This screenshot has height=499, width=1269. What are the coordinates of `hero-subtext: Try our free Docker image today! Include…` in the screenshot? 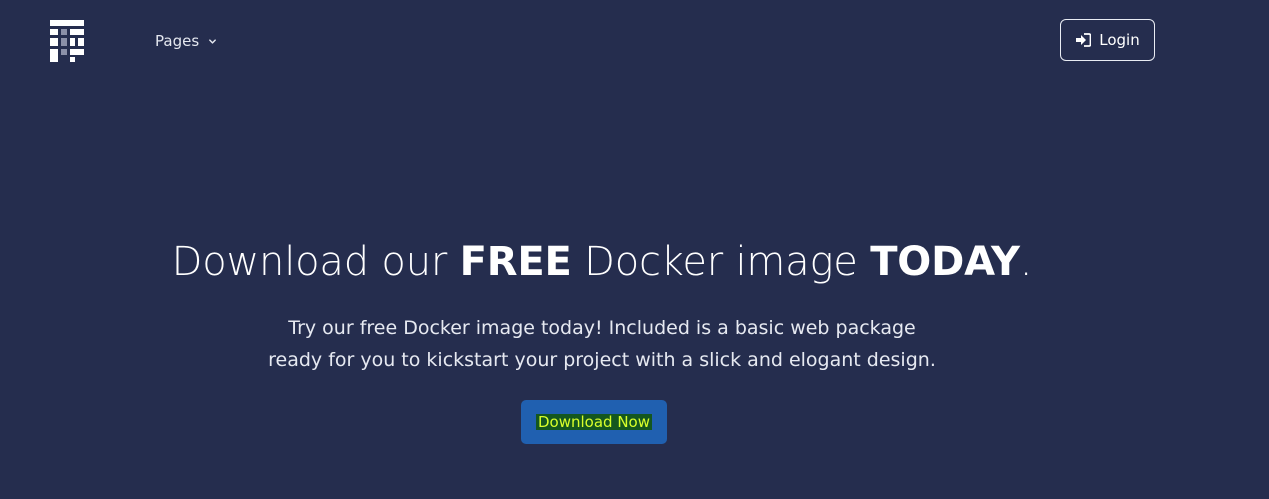 It's located at (602, 344).